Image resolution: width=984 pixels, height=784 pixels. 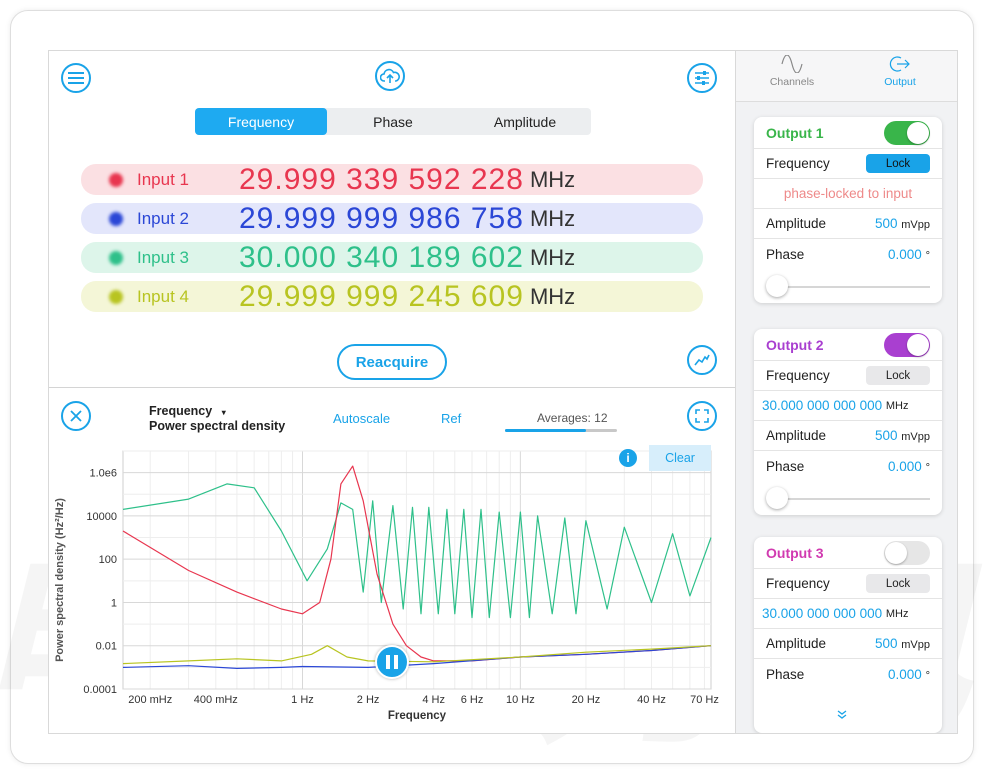 I want to click on plot-submode-label: Power spectral density, so click(x=217, y=426).